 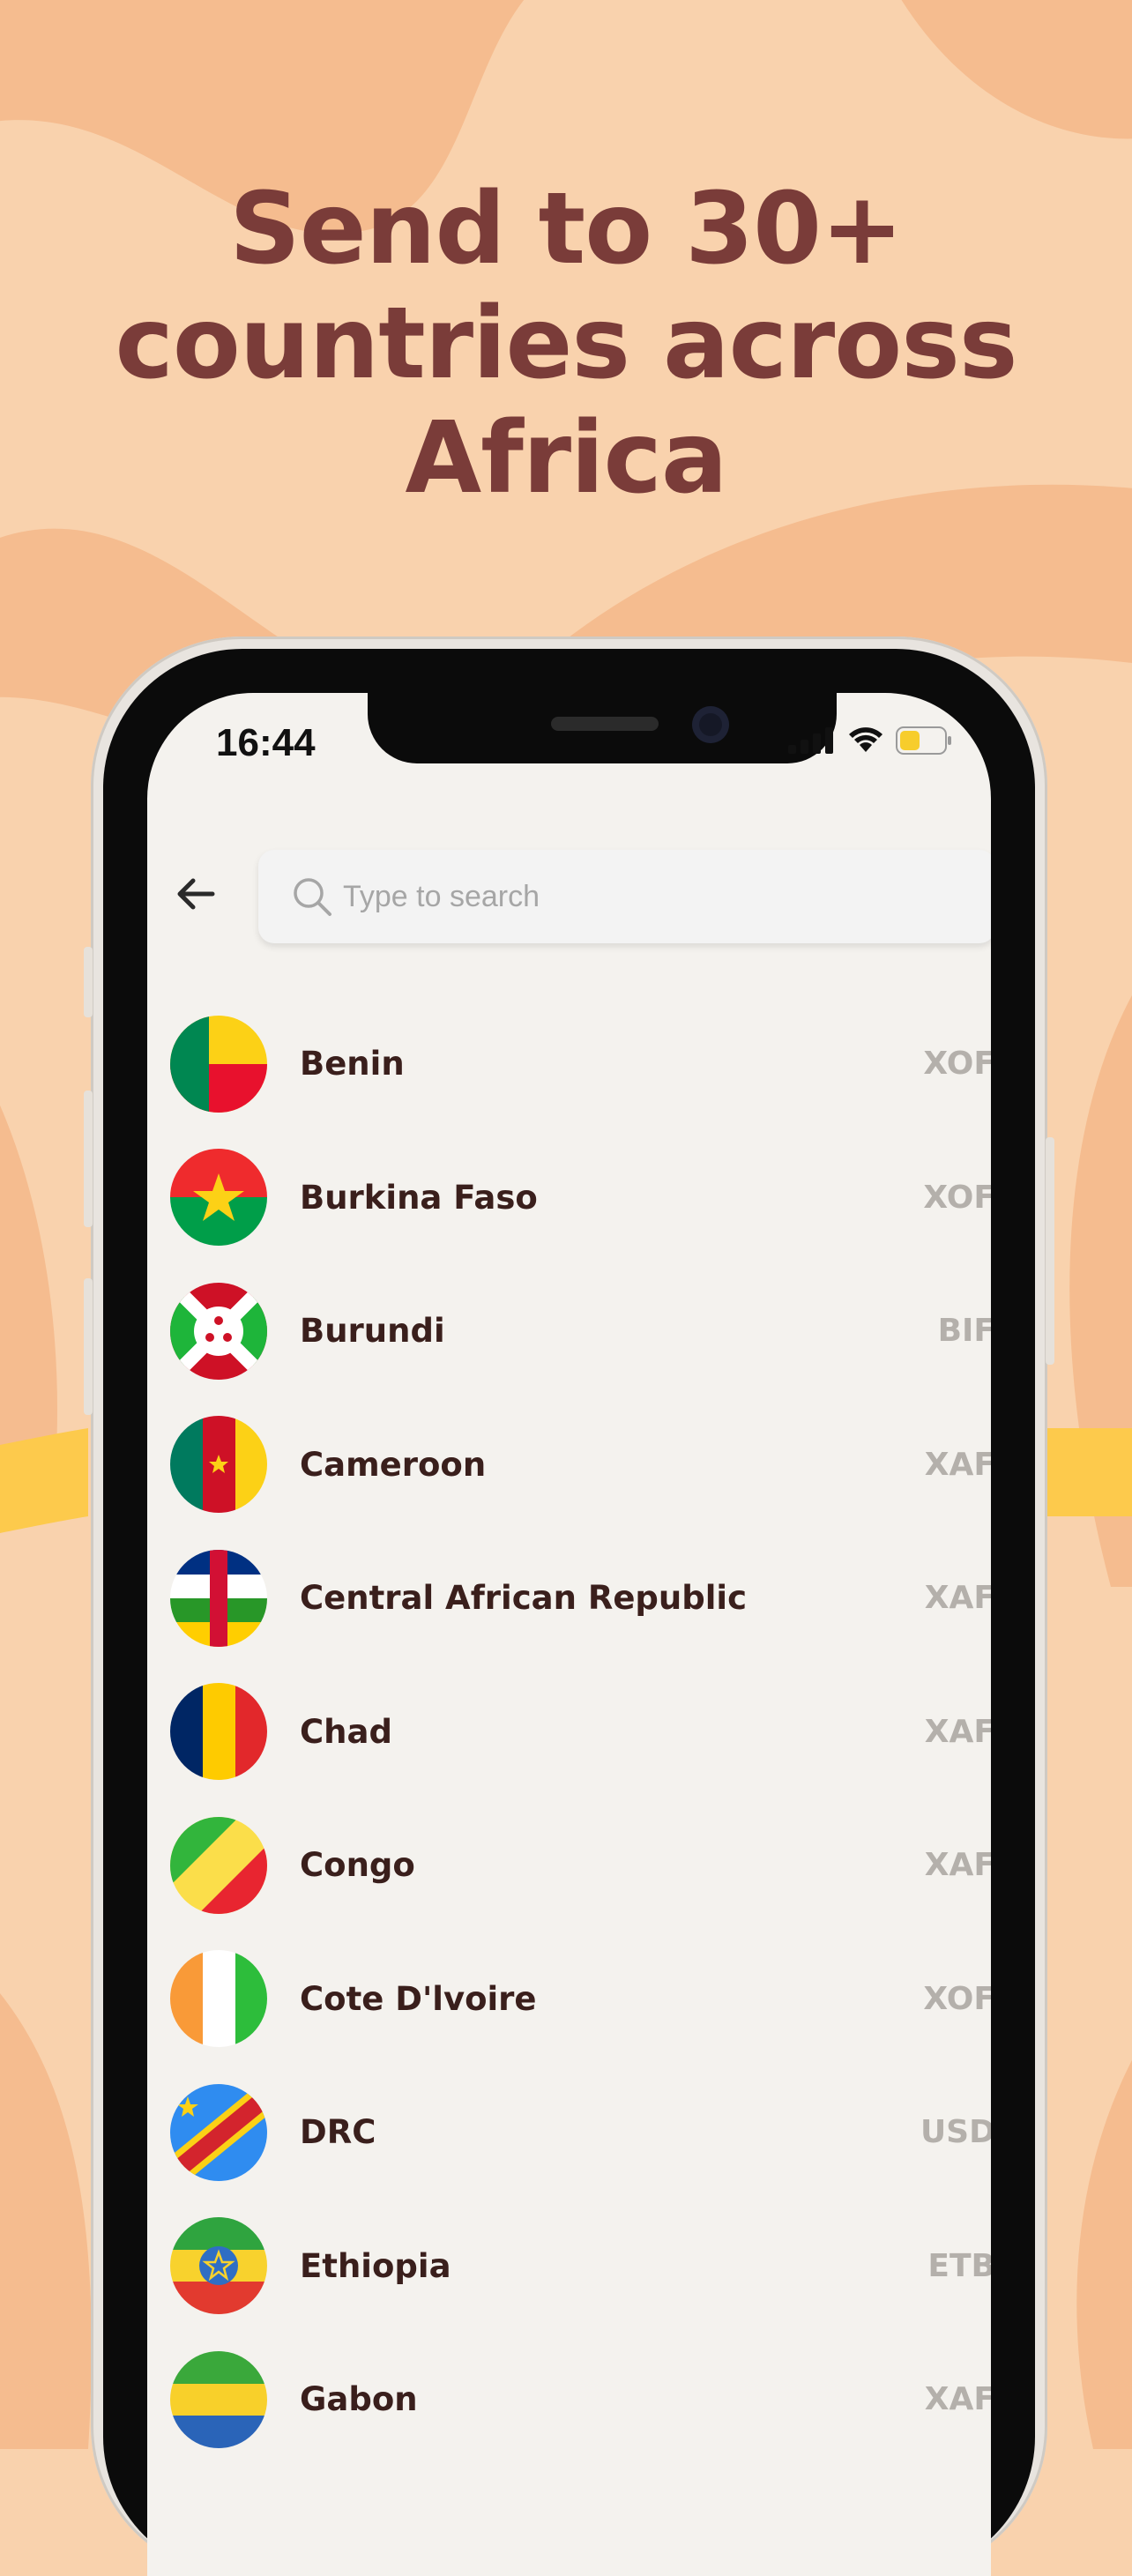 I want to click on country-name: Ethiopia, so click(x=375, y=2266).